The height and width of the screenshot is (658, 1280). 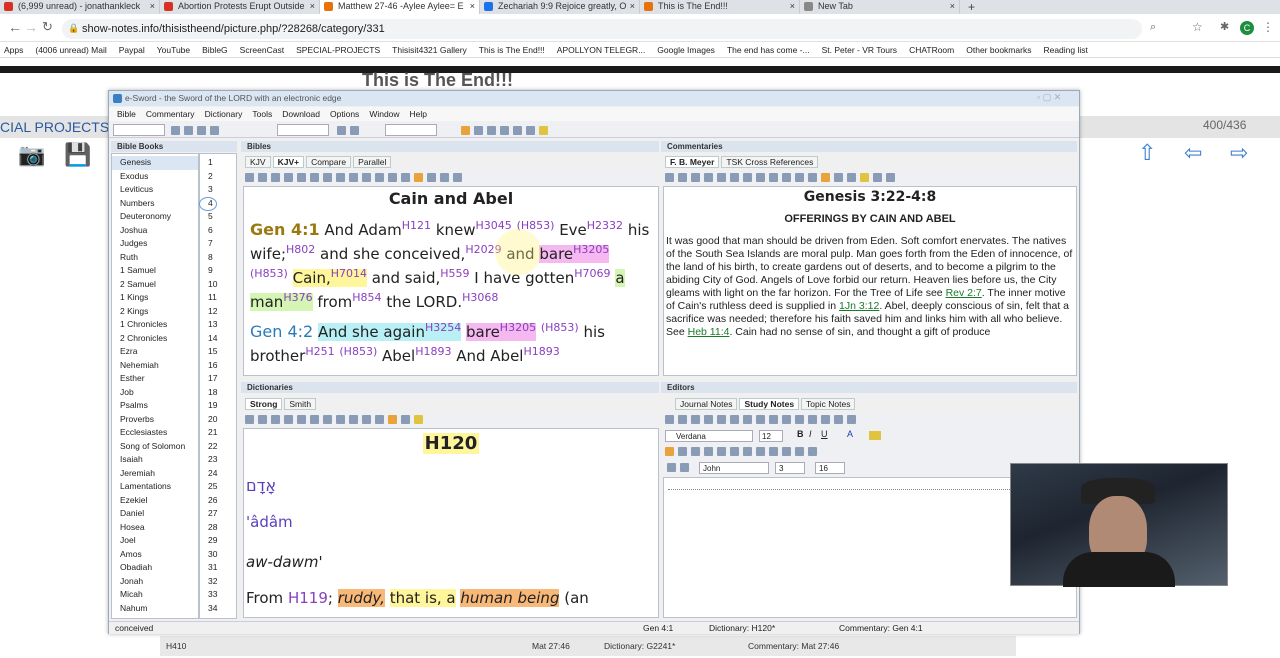 I want to click on menu-item: Options, so click(x=344, y=114).